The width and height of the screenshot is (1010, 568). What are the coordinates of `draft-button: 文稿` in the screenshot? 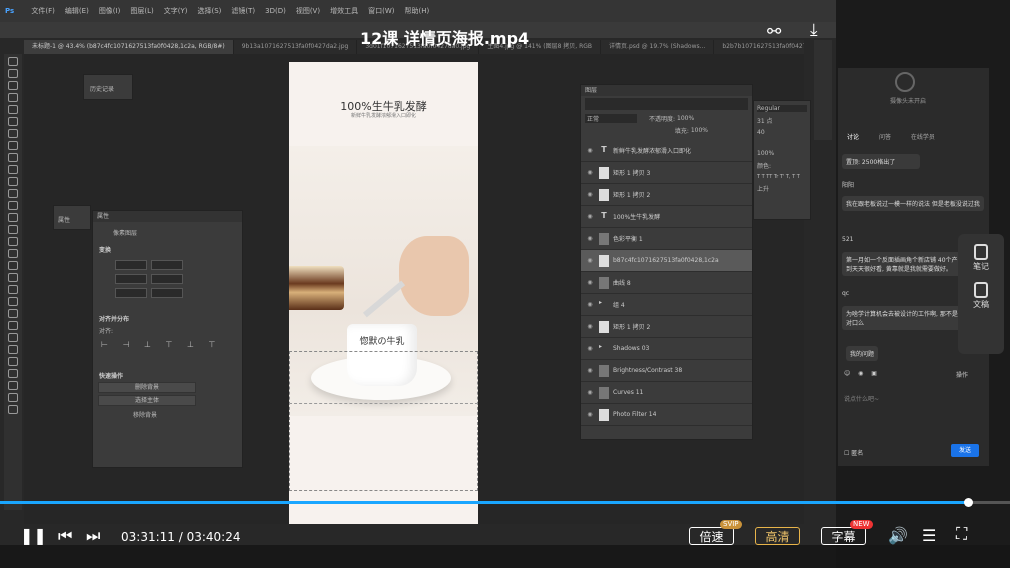 It's located at (981, 296).